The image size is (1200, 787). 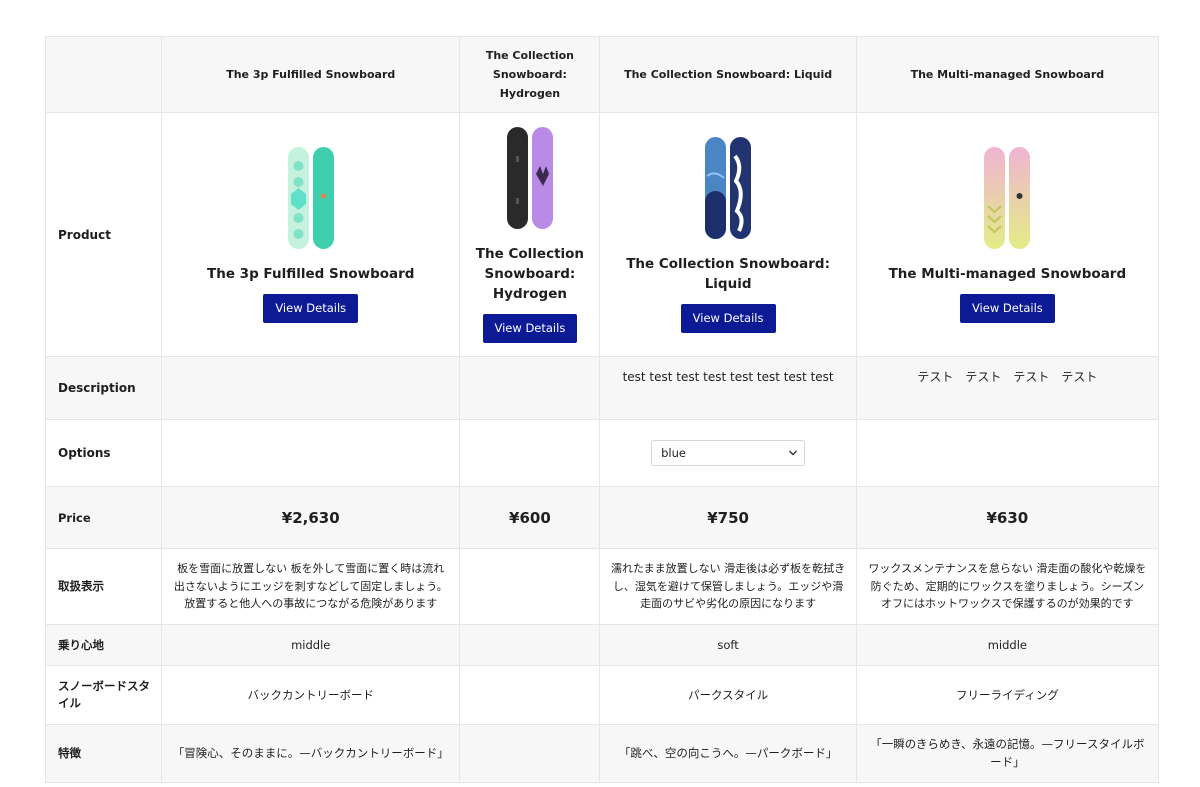 What do you see at coordinates (530, 645) in the screenshot?
I see `ride-cell` at bounding box center [530, 645].